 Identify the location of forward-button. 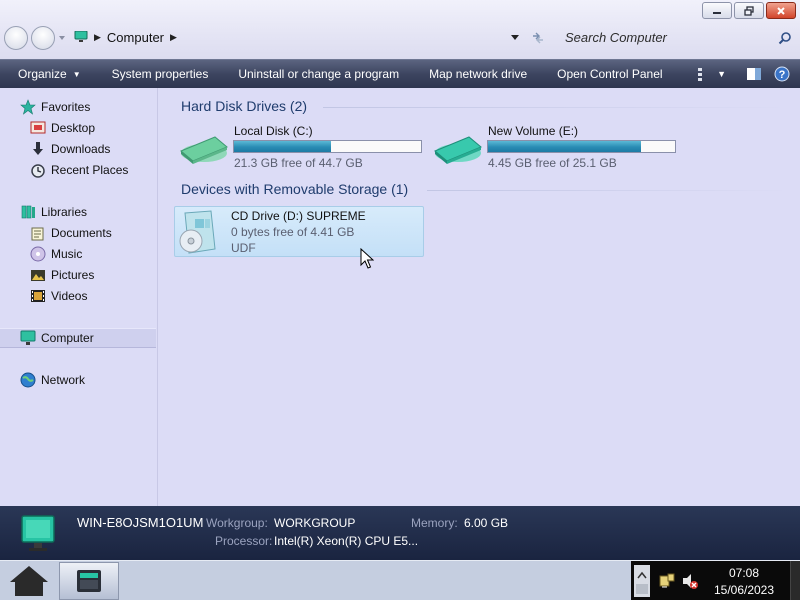
(43, 38).